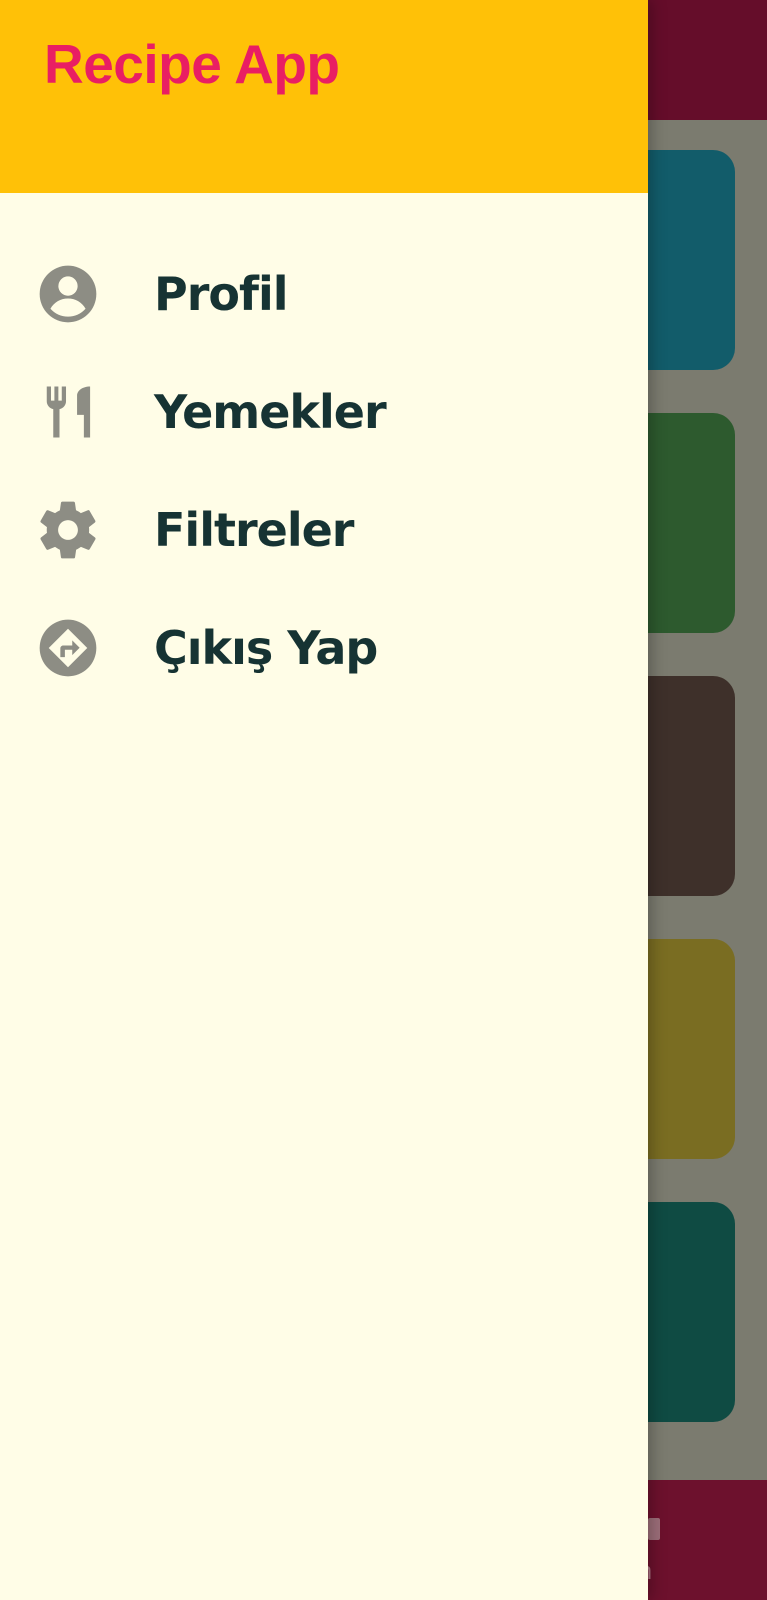 The image size is (767, 1600). I want to click on settings-icon, so click(68, 530).